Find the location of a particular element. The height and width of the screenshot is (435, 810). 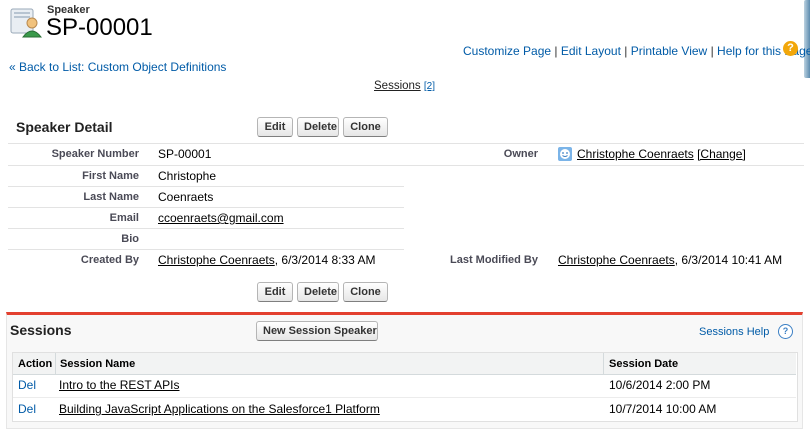

owner-link: Christophe Coenraets is located at coordinates (635, 154).